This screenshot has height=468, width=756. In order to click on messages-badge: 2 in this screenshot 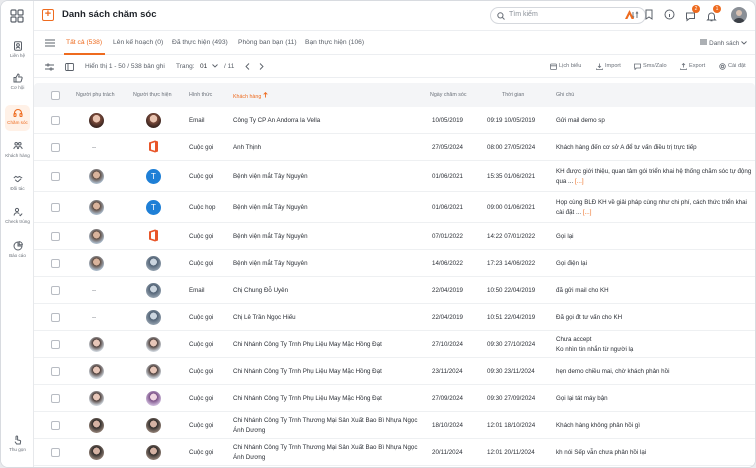, I will do `click(696, 9)`.